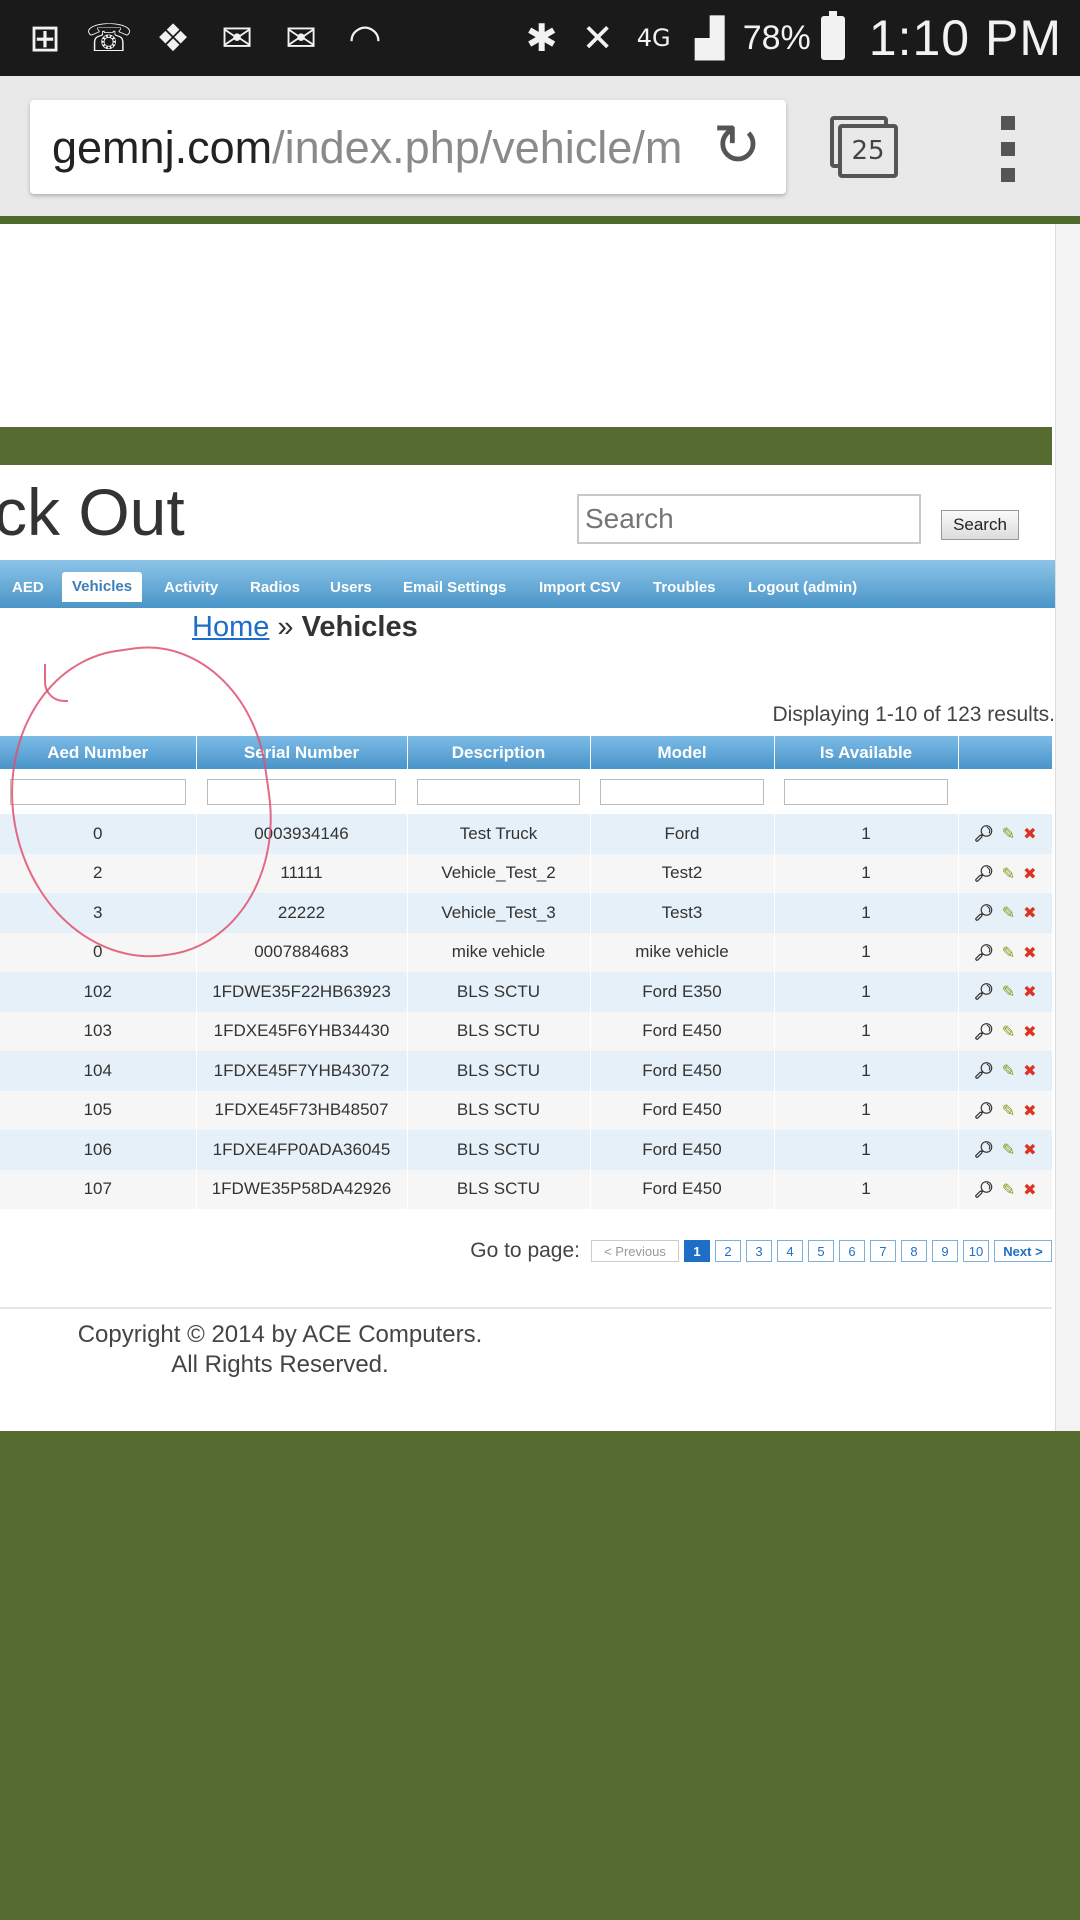 This screenshot has height=1920, width=1080. Describe the element at coordinates (230, 627) in the screenshot. I see `breadcrumb-home-link: Home` at that location.